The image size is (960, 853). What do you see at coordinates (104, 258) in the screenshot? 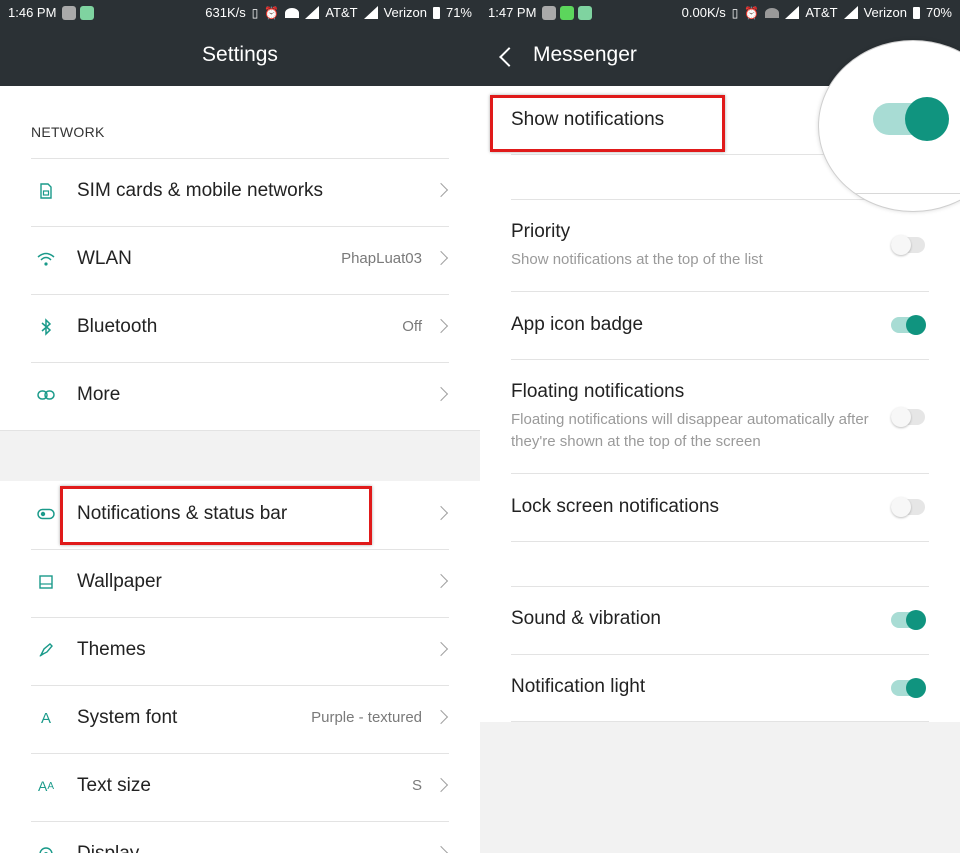
I see `row-label: WLAN` at bounding box center [104, 258].